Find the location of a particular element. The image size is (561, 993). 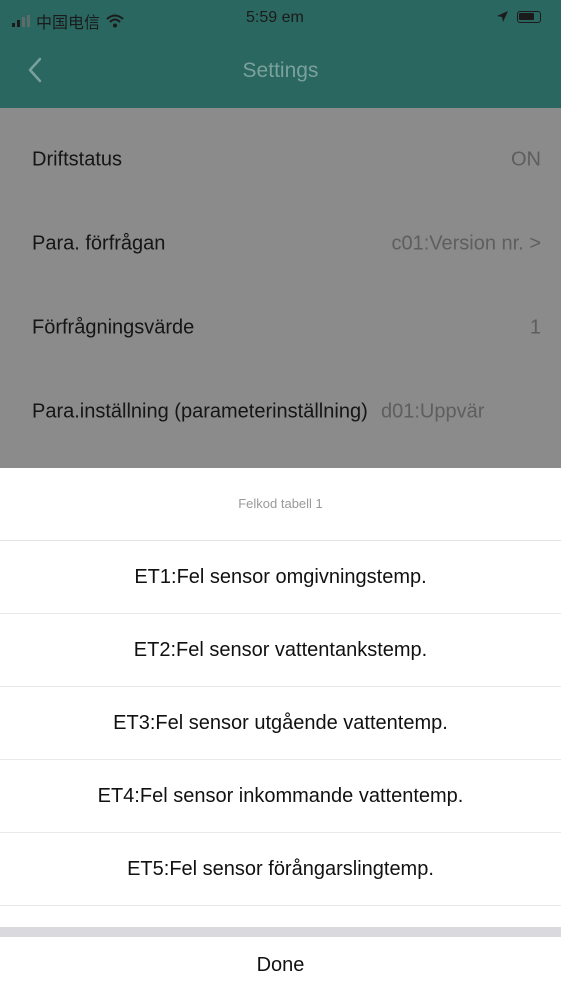

wifi-icon is located at coordinates (115, 21).